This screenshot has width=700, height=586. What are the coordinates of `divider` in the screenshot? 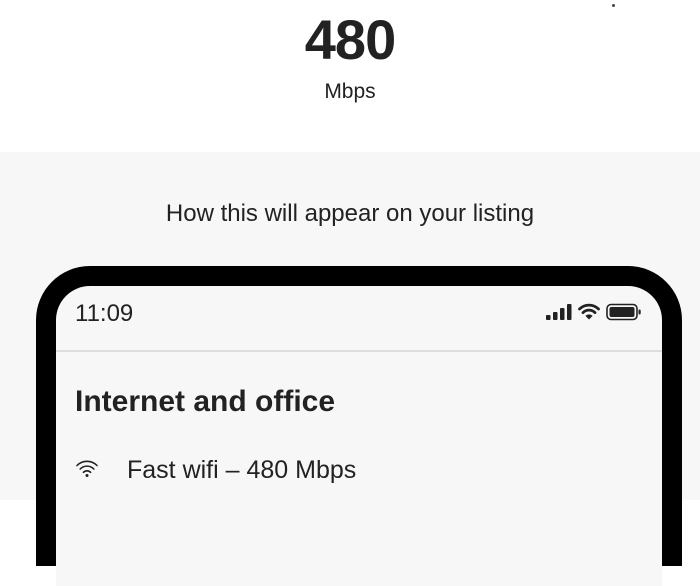 It's located at (359, 351).